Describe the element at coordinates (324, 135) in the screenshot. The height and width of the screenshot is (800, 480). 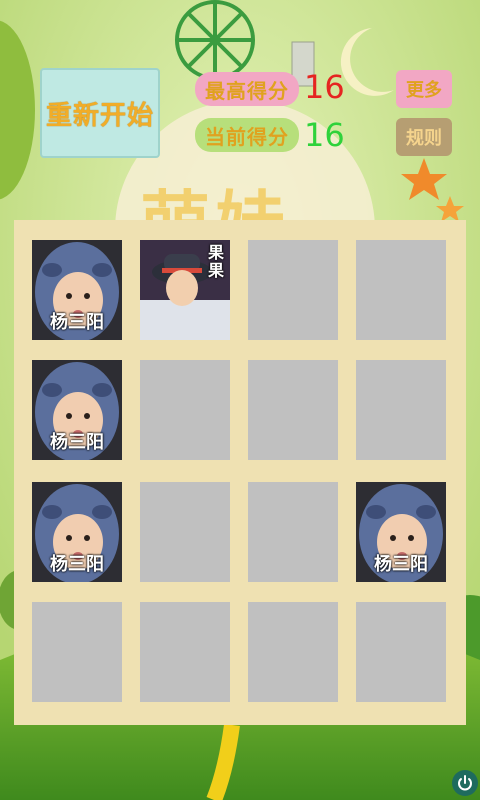
I see `current-score-value: 16` at that location.